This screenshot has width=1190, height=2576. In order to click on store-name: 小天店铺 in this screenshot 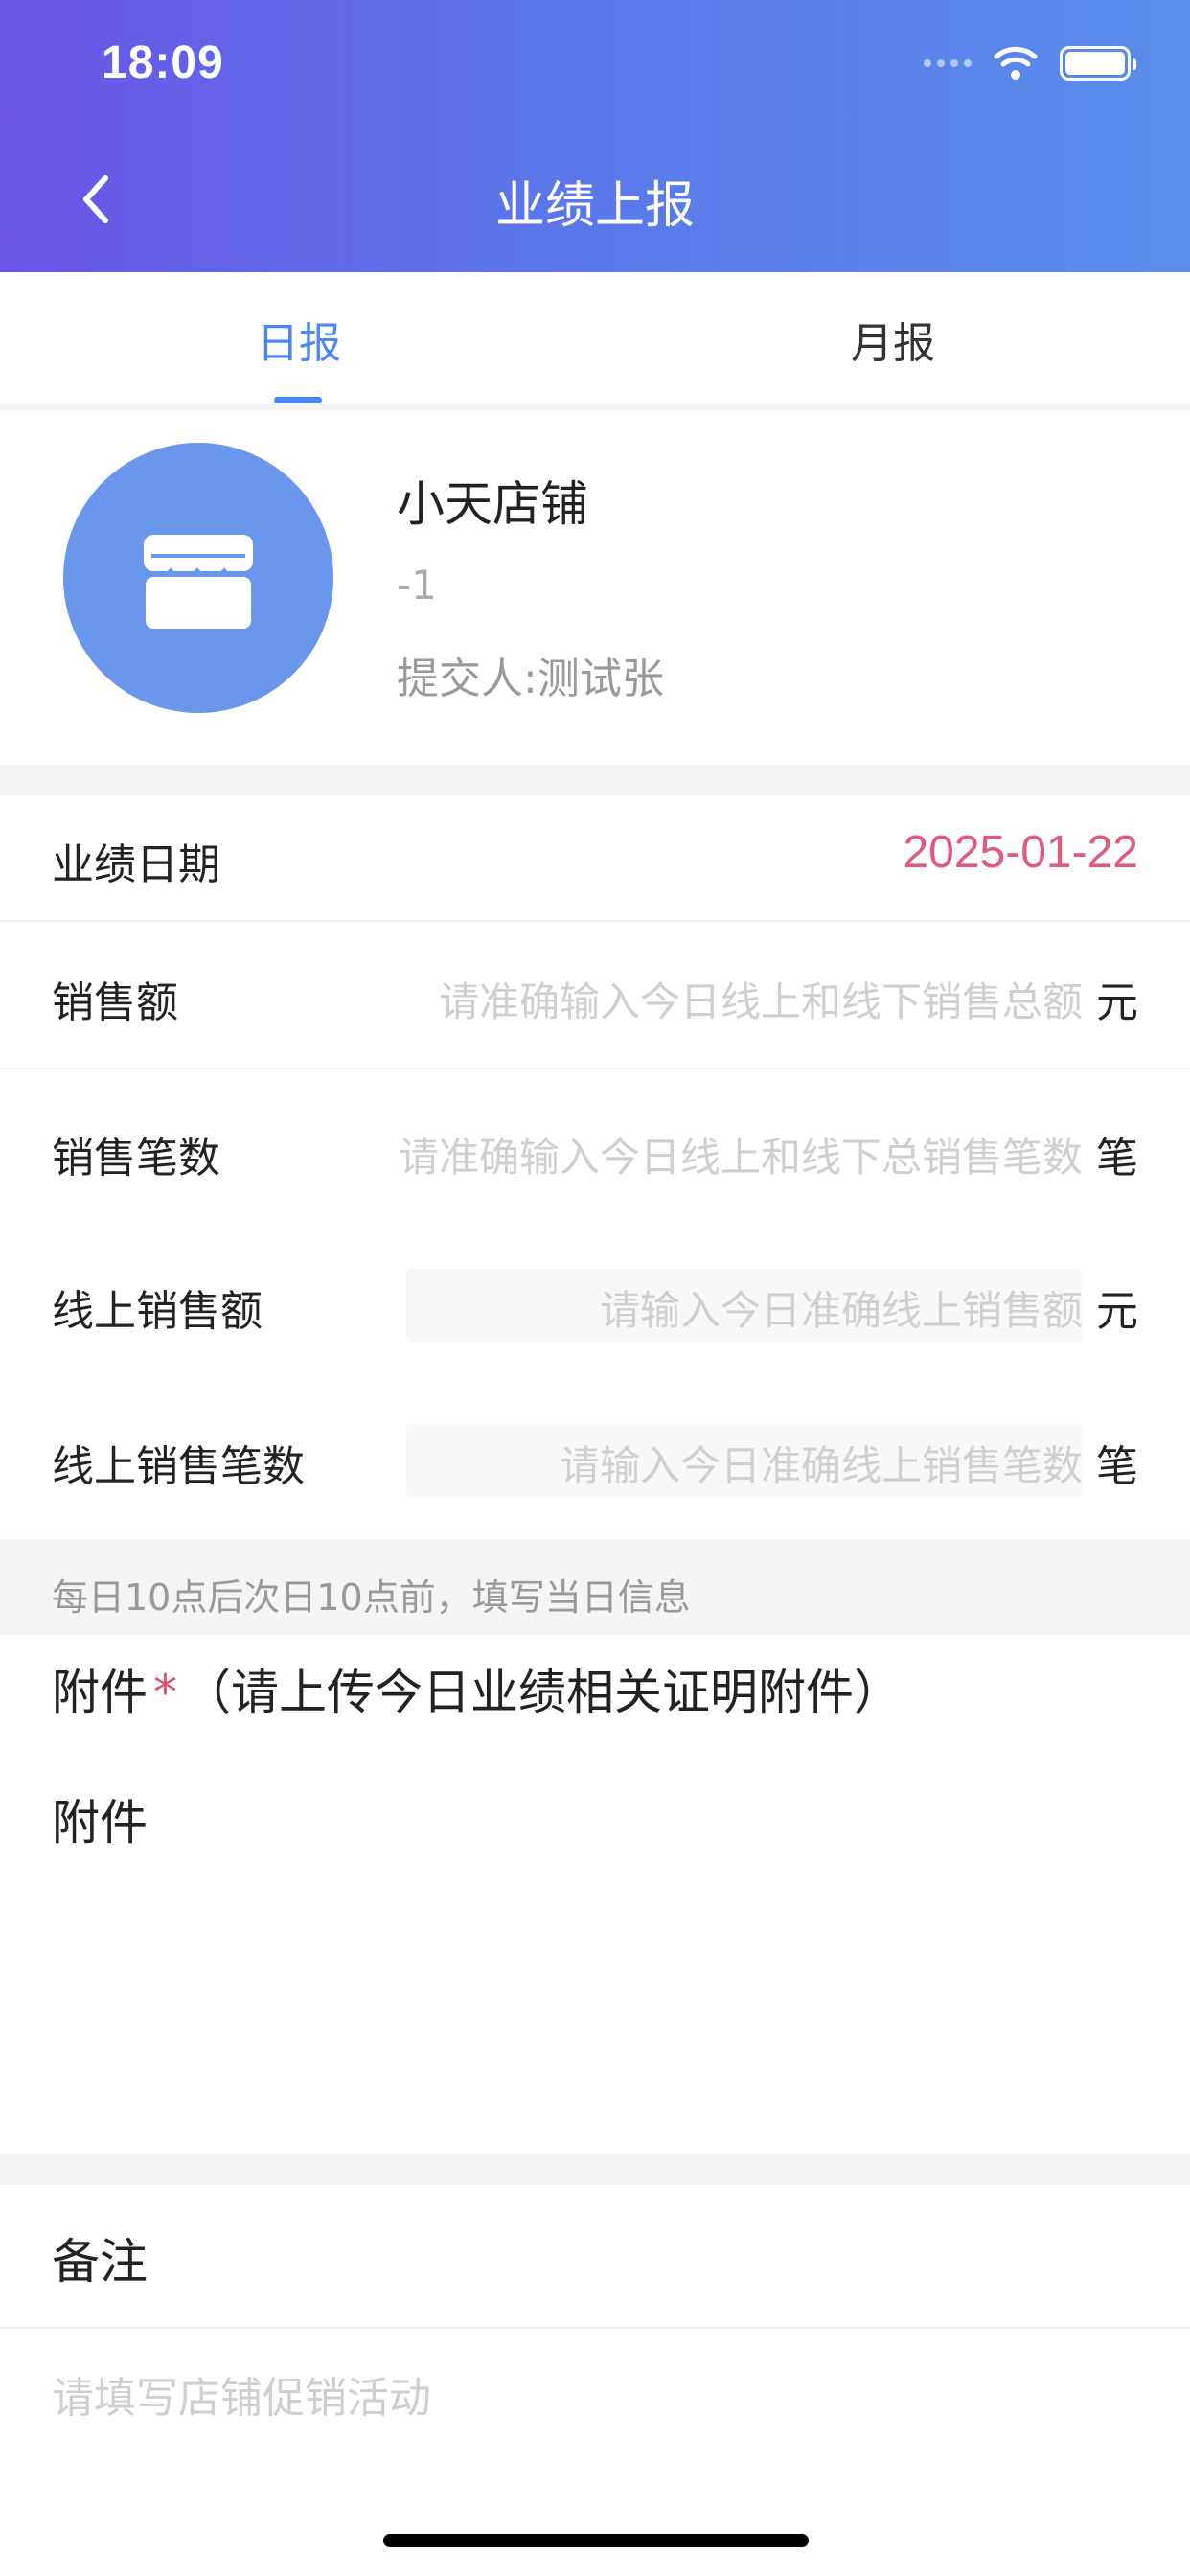, I will do `click(493, 504)`.